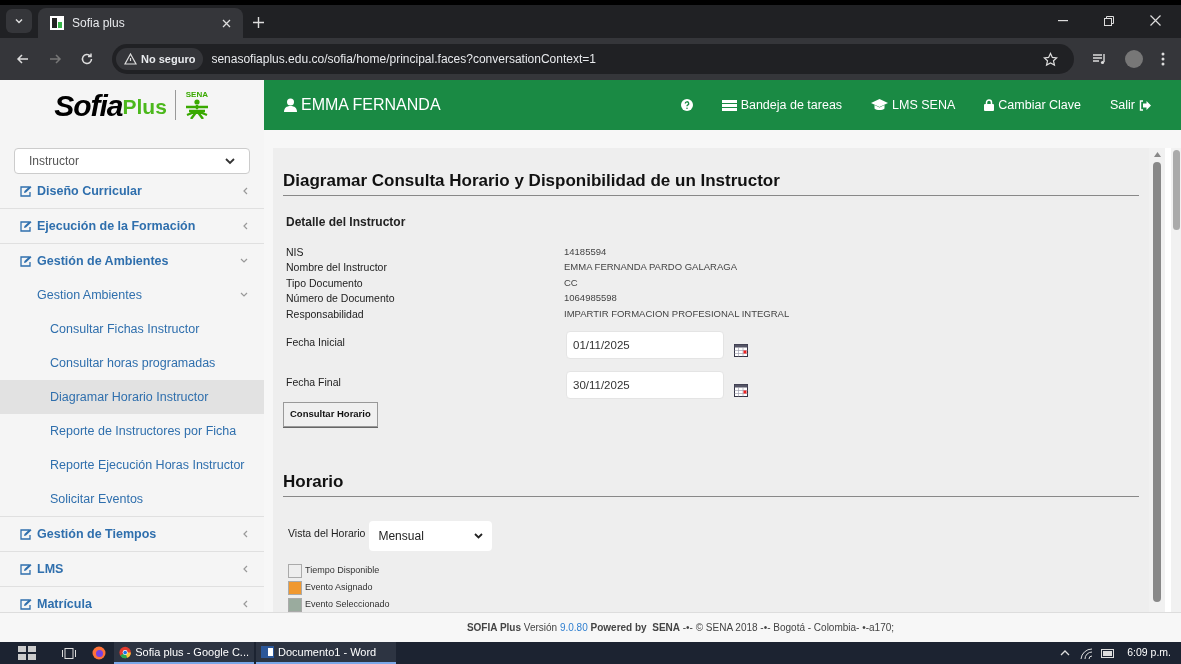 The image size is (1181, 664). Describe the element at coordinates (88, 105) in the screenshot. I see `logo-word: Sofia` at that location.